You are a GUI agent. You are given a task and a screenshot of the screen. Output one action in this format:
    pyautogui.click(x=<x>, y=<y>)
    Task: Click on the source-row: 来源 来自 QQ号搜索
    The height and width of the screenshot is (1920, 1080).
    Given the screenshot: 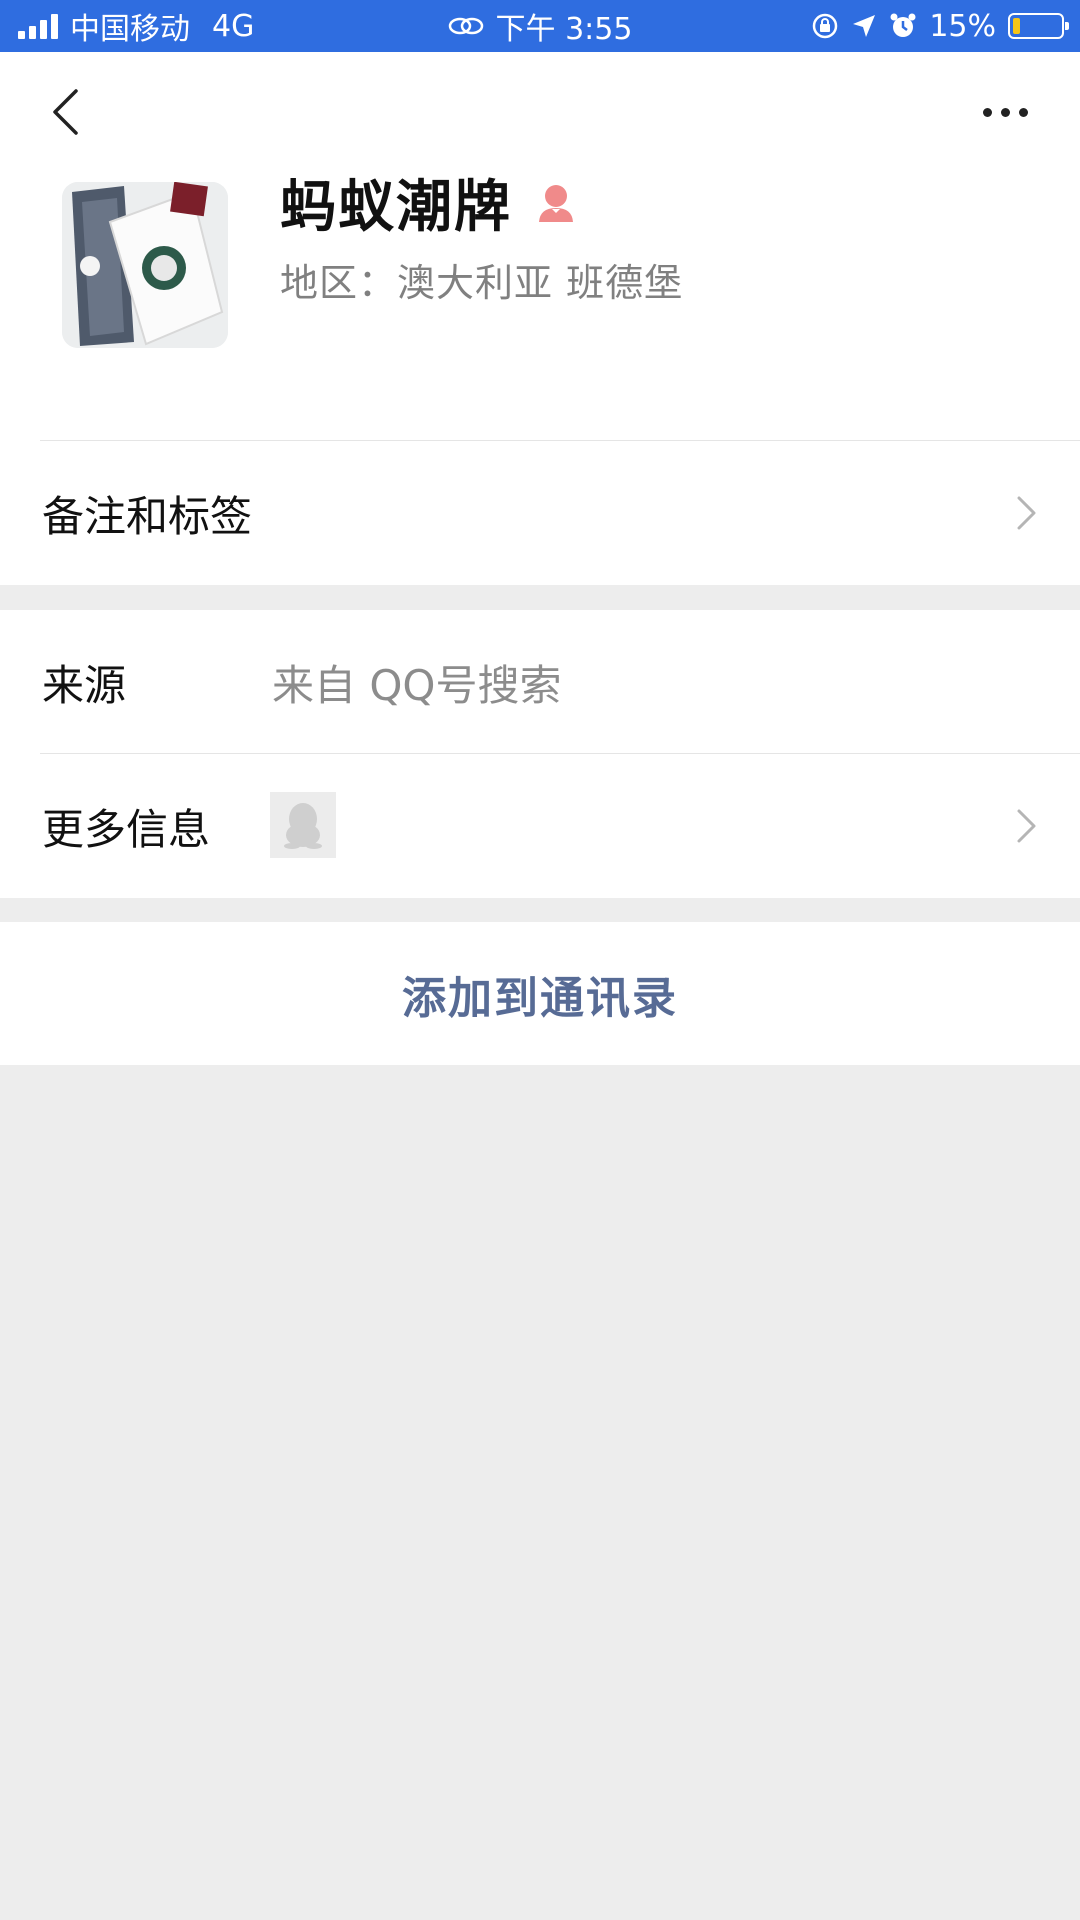 What is the action you would take?
    pyautogui.click(x=540, y=682)
    